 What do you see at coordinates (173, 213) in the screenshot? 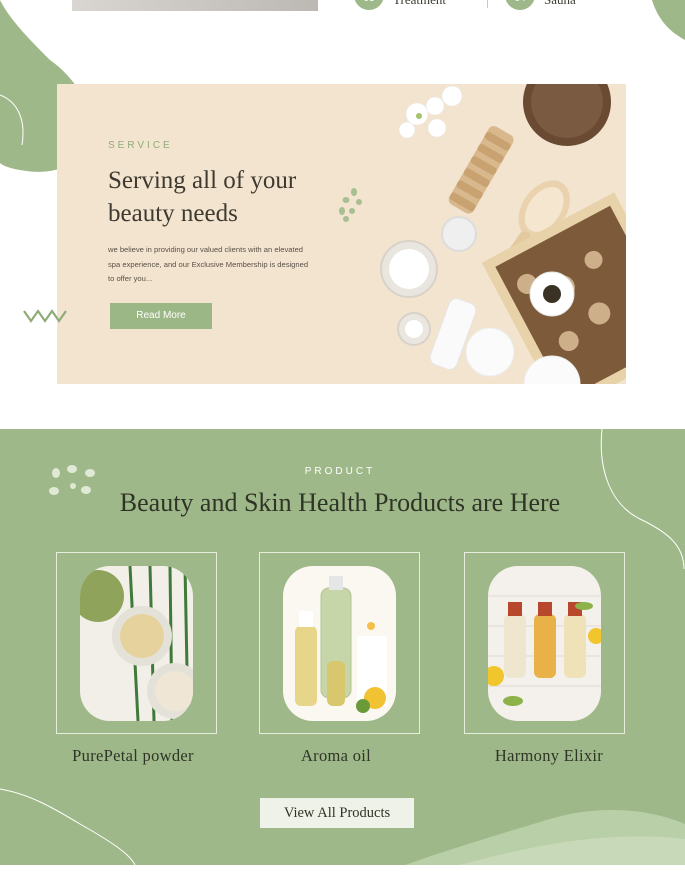
I see `service-title-line2: beauty needs` at bounding box center [173, 213].